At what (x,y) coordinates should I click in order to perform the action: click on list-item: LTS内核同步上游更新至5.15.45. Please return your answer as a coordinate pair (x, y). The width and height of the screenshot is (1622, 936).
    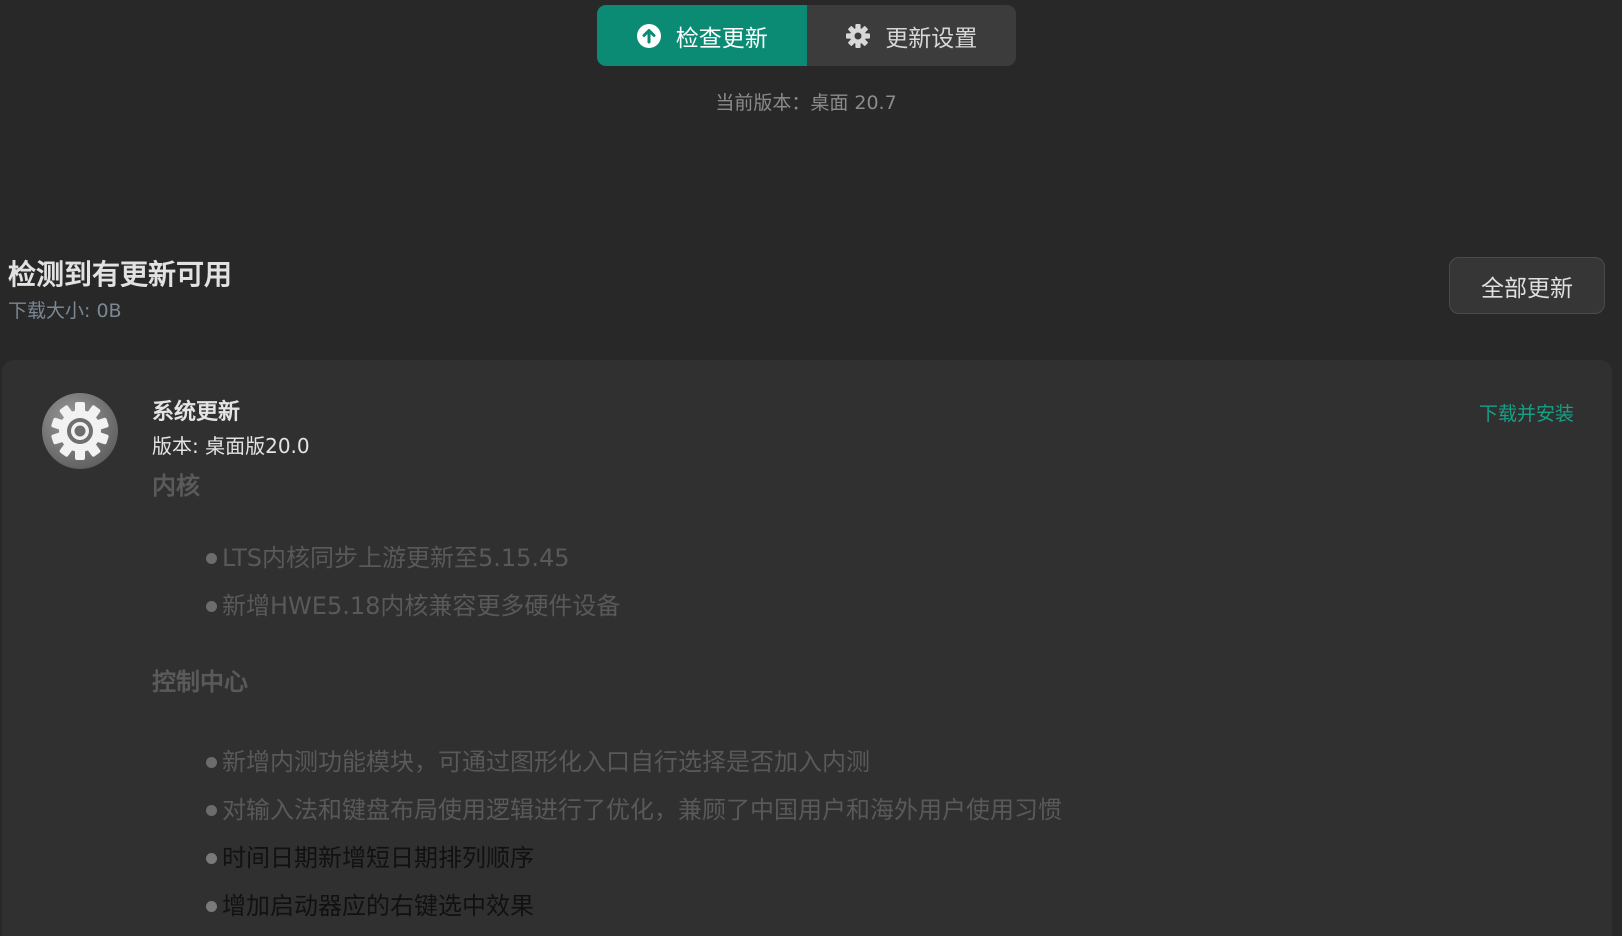
    Looking at the image, I should click on (802, 558).